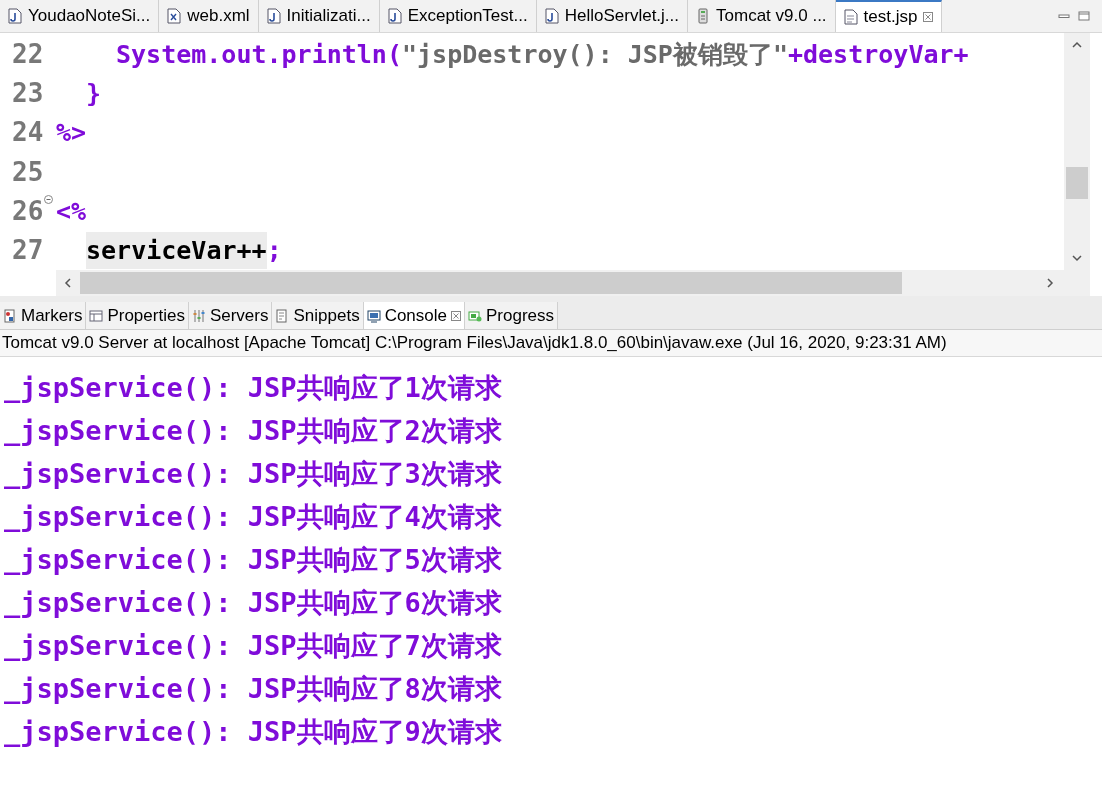 This screenshot has height=802, width=1102. What do you see at coordinates (71, 133) in the screenshot?
I see `code-token: %>` at bounding box center [71, 133].